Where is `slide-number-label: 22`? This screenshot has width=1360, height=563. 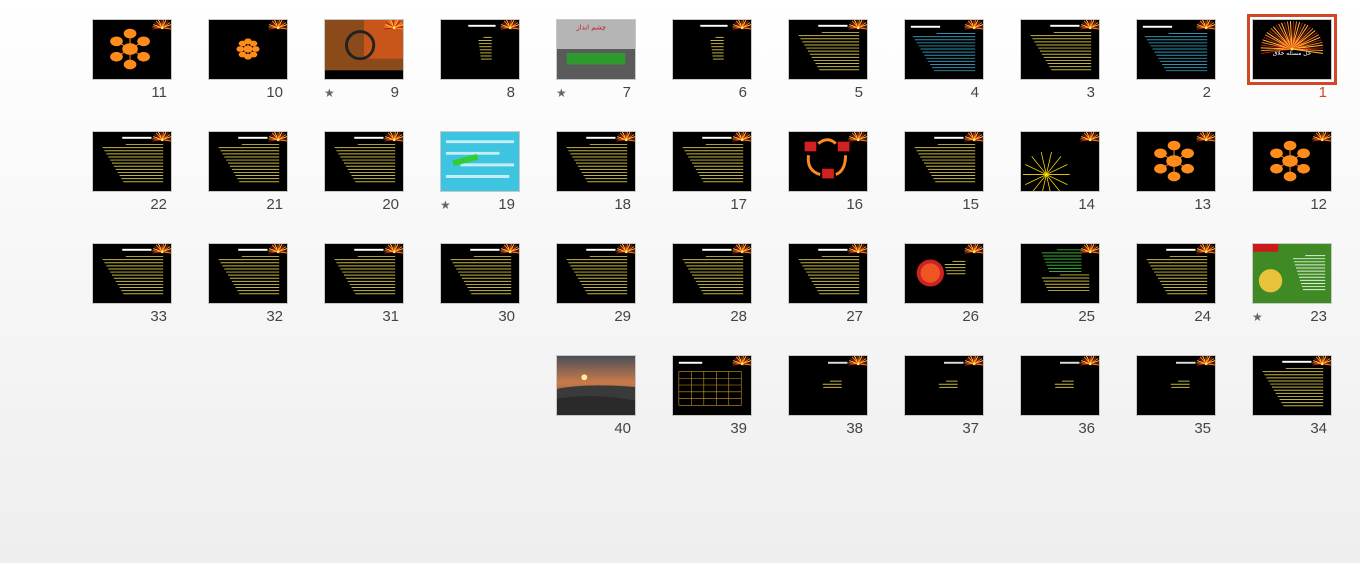
slide-number-label: 22 is located at coordinates (158, 204).